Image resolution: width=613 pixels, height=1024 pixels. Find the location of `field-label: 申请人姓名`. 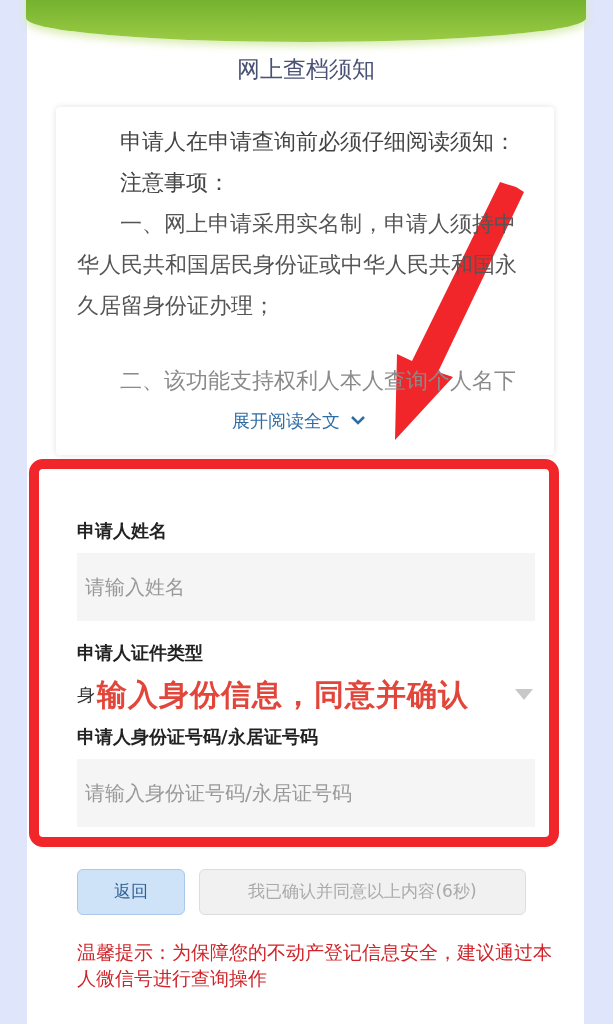

field-label: 申请人姓名 is located at coordinates (122, 530).